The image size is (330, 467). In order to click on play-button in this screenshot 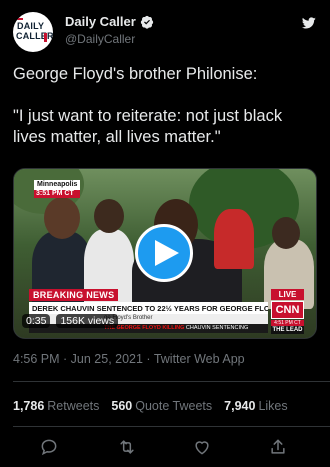, I will do `click(164, 253)`.